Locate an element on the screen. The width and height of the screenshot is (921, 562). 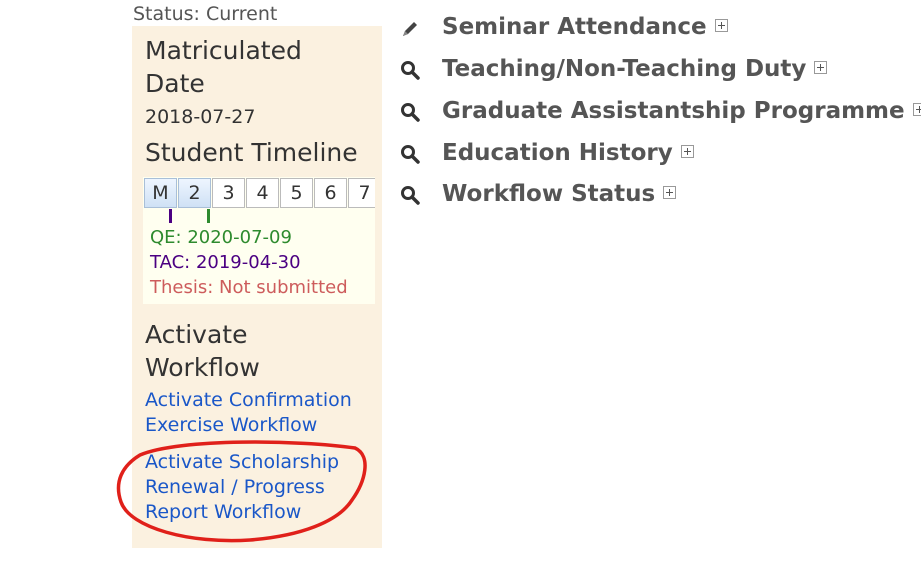
status-text: Status: Current is located at coordinates (205, 14).